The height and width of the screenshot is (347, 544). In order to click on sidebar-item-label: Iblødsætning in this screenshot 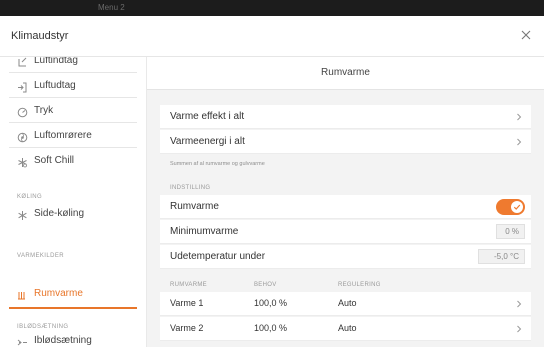, I will do `click(63, 340)`.